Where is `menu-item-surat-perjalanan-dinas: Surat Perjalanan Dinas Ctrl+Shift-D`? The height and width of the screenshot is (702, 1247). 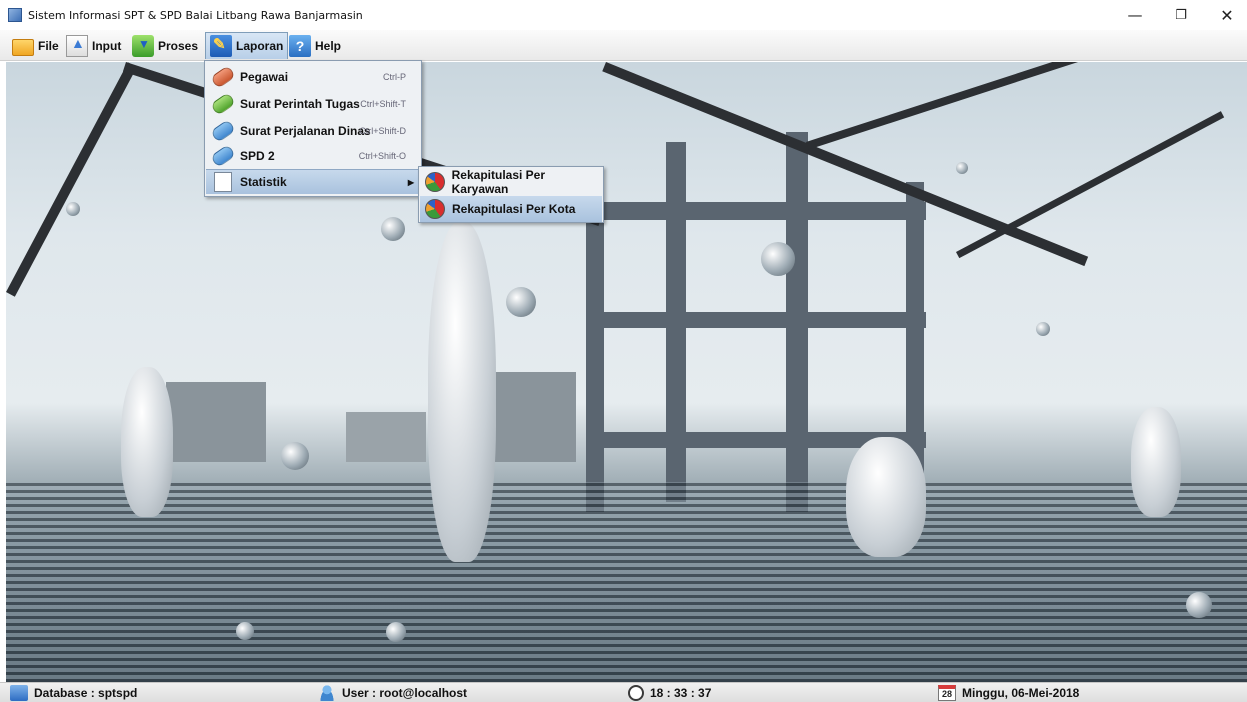
menu-item-surat-perjalanan-dinas: Surat Perjalanan Dinas Ctrl+Shift-D is located at coordinates (313, 131).